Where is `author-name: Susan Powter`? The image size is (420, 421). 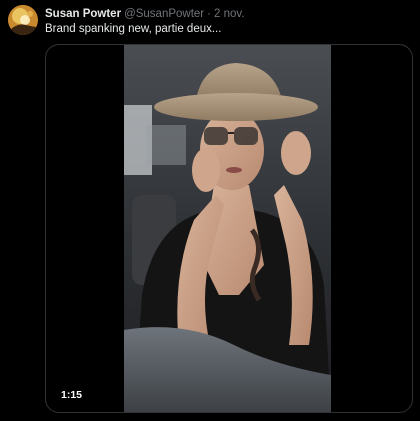 author-name: Susan Powter is located at coordinates (83, 14).